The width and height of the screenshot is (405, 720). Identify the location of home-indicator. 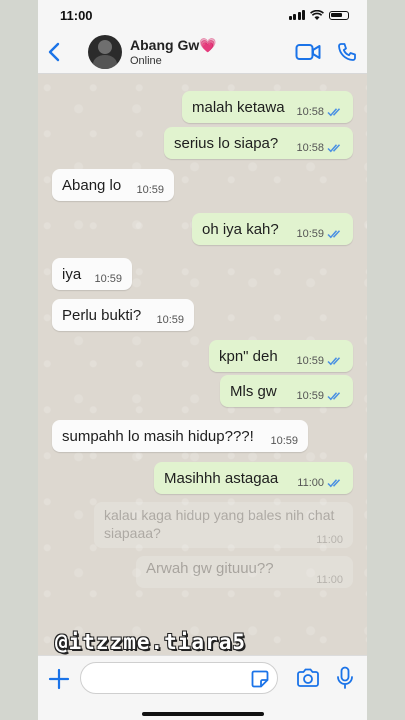
(203, 714).